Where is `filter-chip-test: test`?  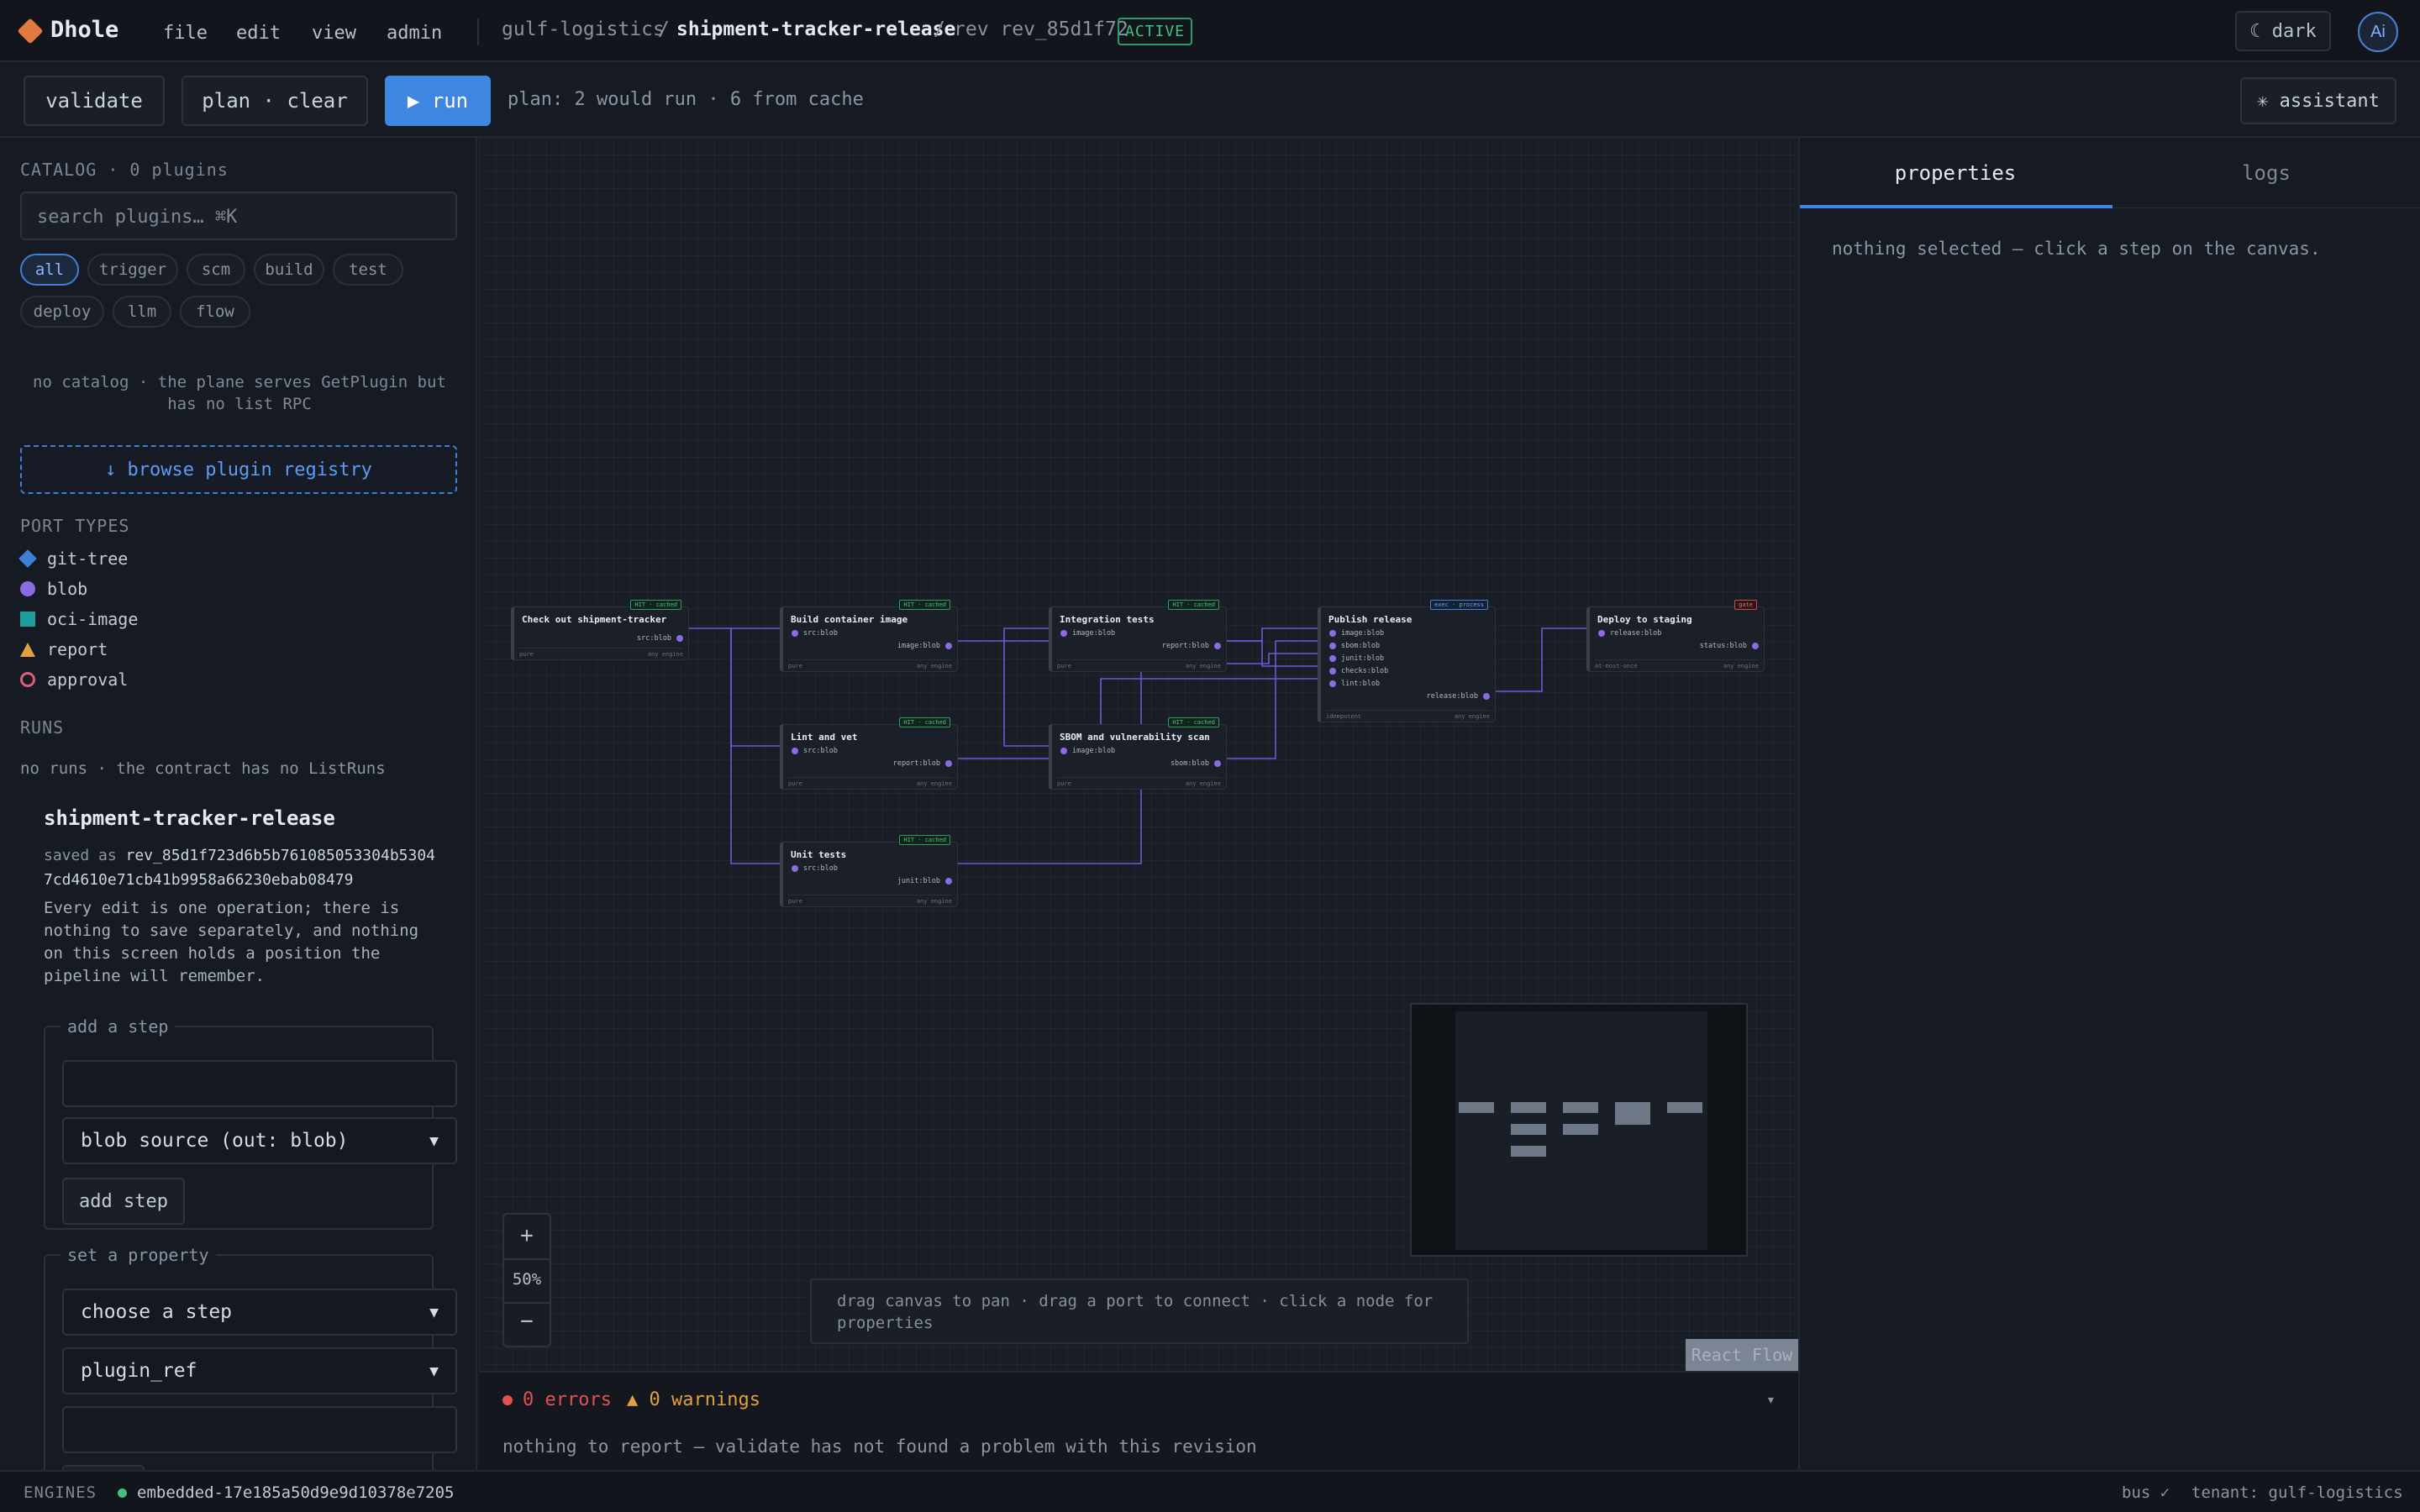 filter-chip-test: test is located at coordinates (368, 270).